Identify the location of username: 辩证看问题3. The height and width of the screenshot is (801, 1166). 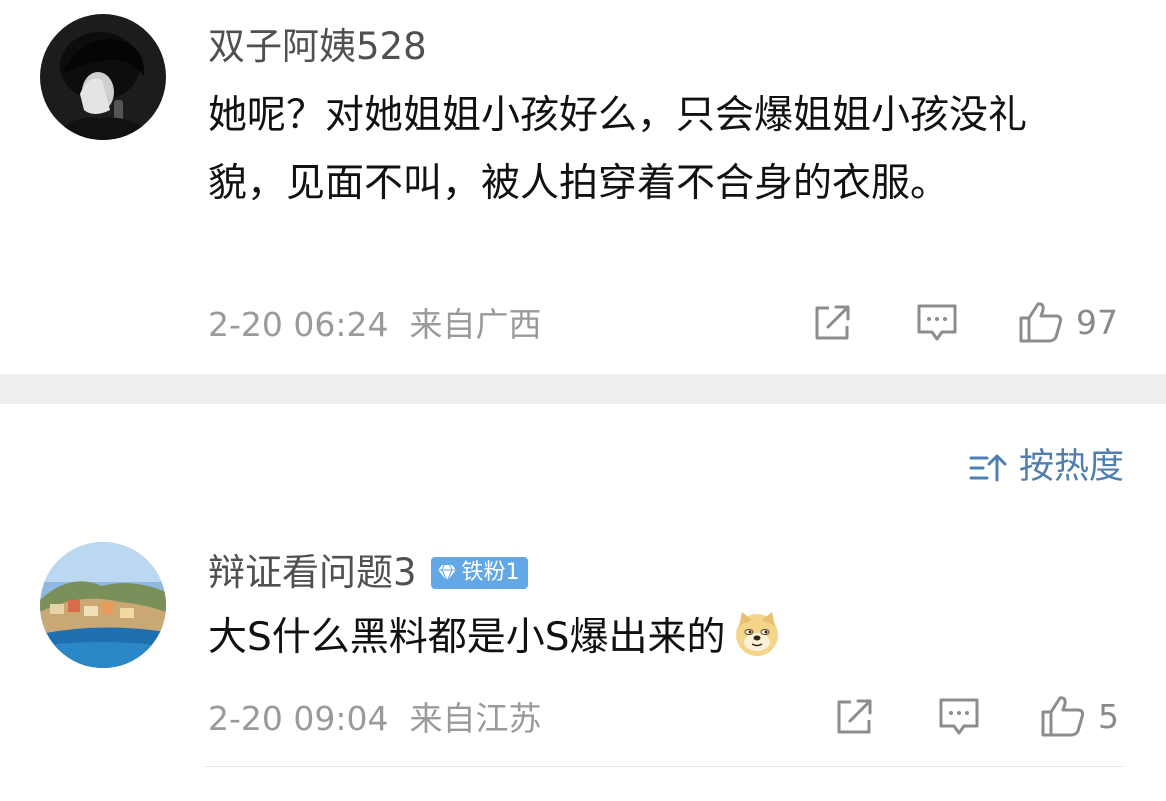
(312, 572).